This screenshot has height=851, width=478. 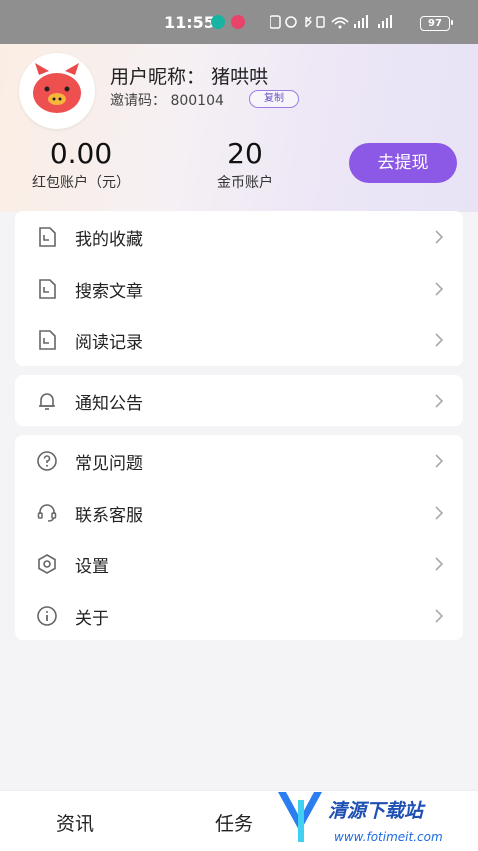 I want to click on pig-avatar-icon, so click(x=57, y=88).